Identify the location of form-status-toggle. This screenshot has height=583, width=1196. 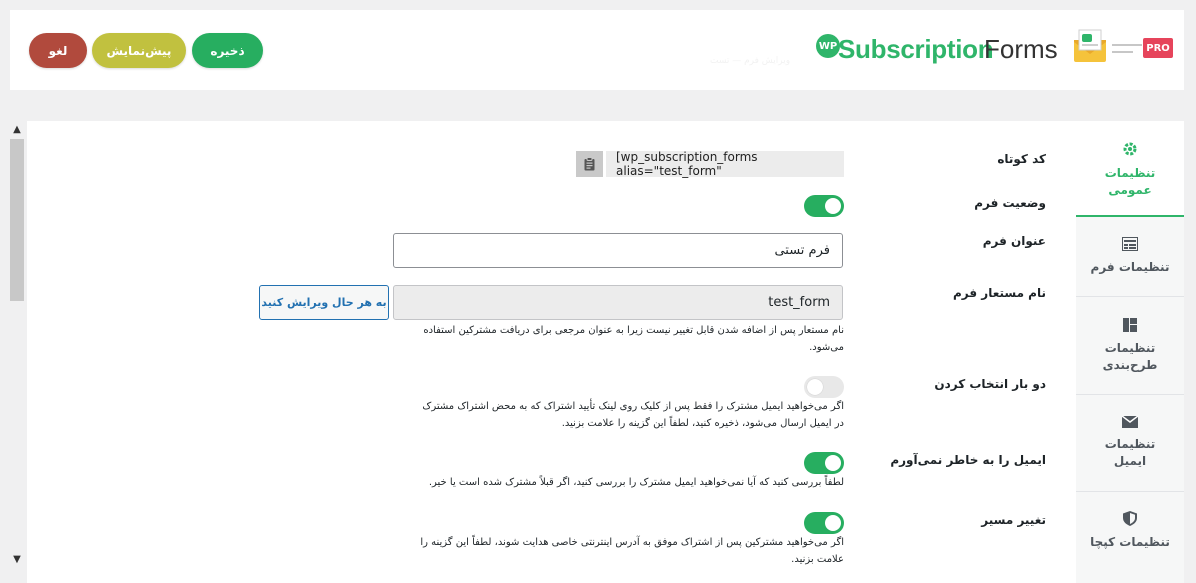
(824, 206).